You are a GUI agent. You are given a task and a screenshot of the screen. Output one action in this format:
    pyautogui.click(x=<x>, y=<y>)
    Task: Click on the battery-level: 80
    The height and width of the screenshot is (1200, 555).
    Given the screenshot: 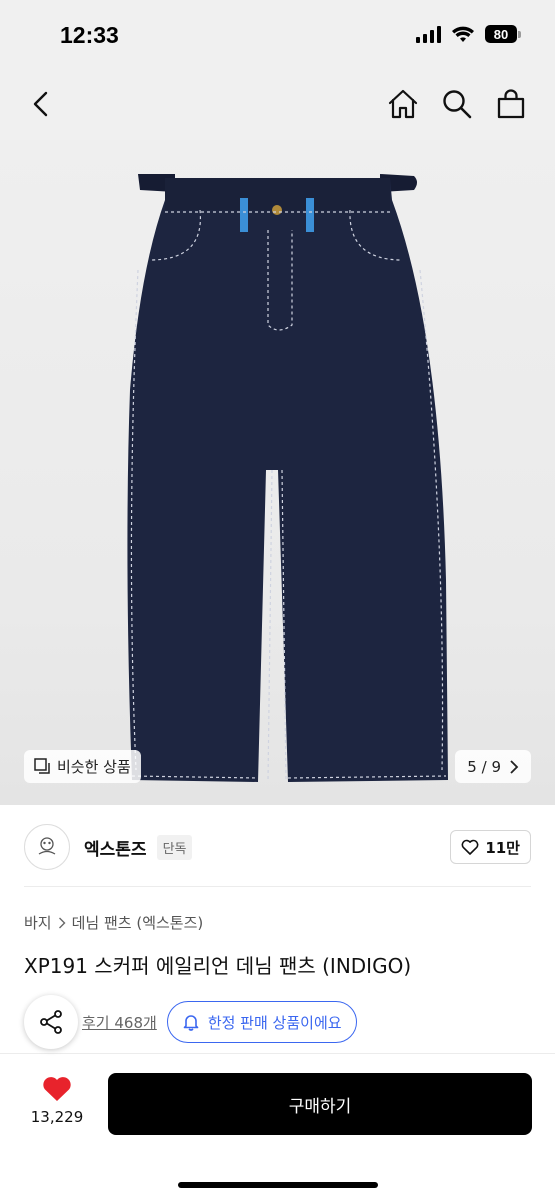 What is the action you would take?
    pyautogui.click(x=501, y=34)
    